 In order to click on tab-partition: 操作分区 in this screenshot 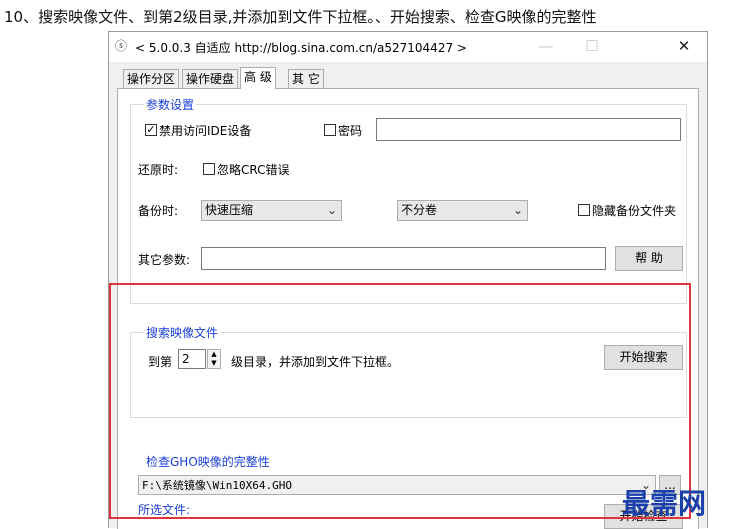, I will do `click(151, 78)`.